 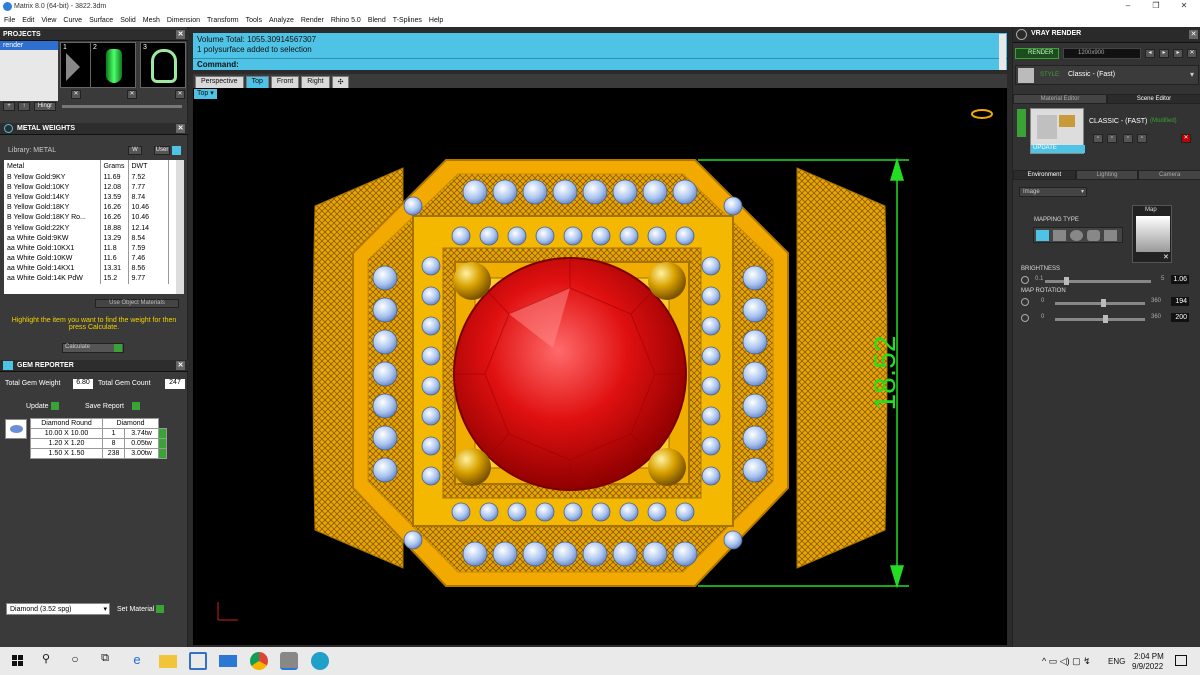 What do you see at coordinates (180, 227) in the screenshot?
I see `metal-table-scrollbar` at bounding box center [180, 227].